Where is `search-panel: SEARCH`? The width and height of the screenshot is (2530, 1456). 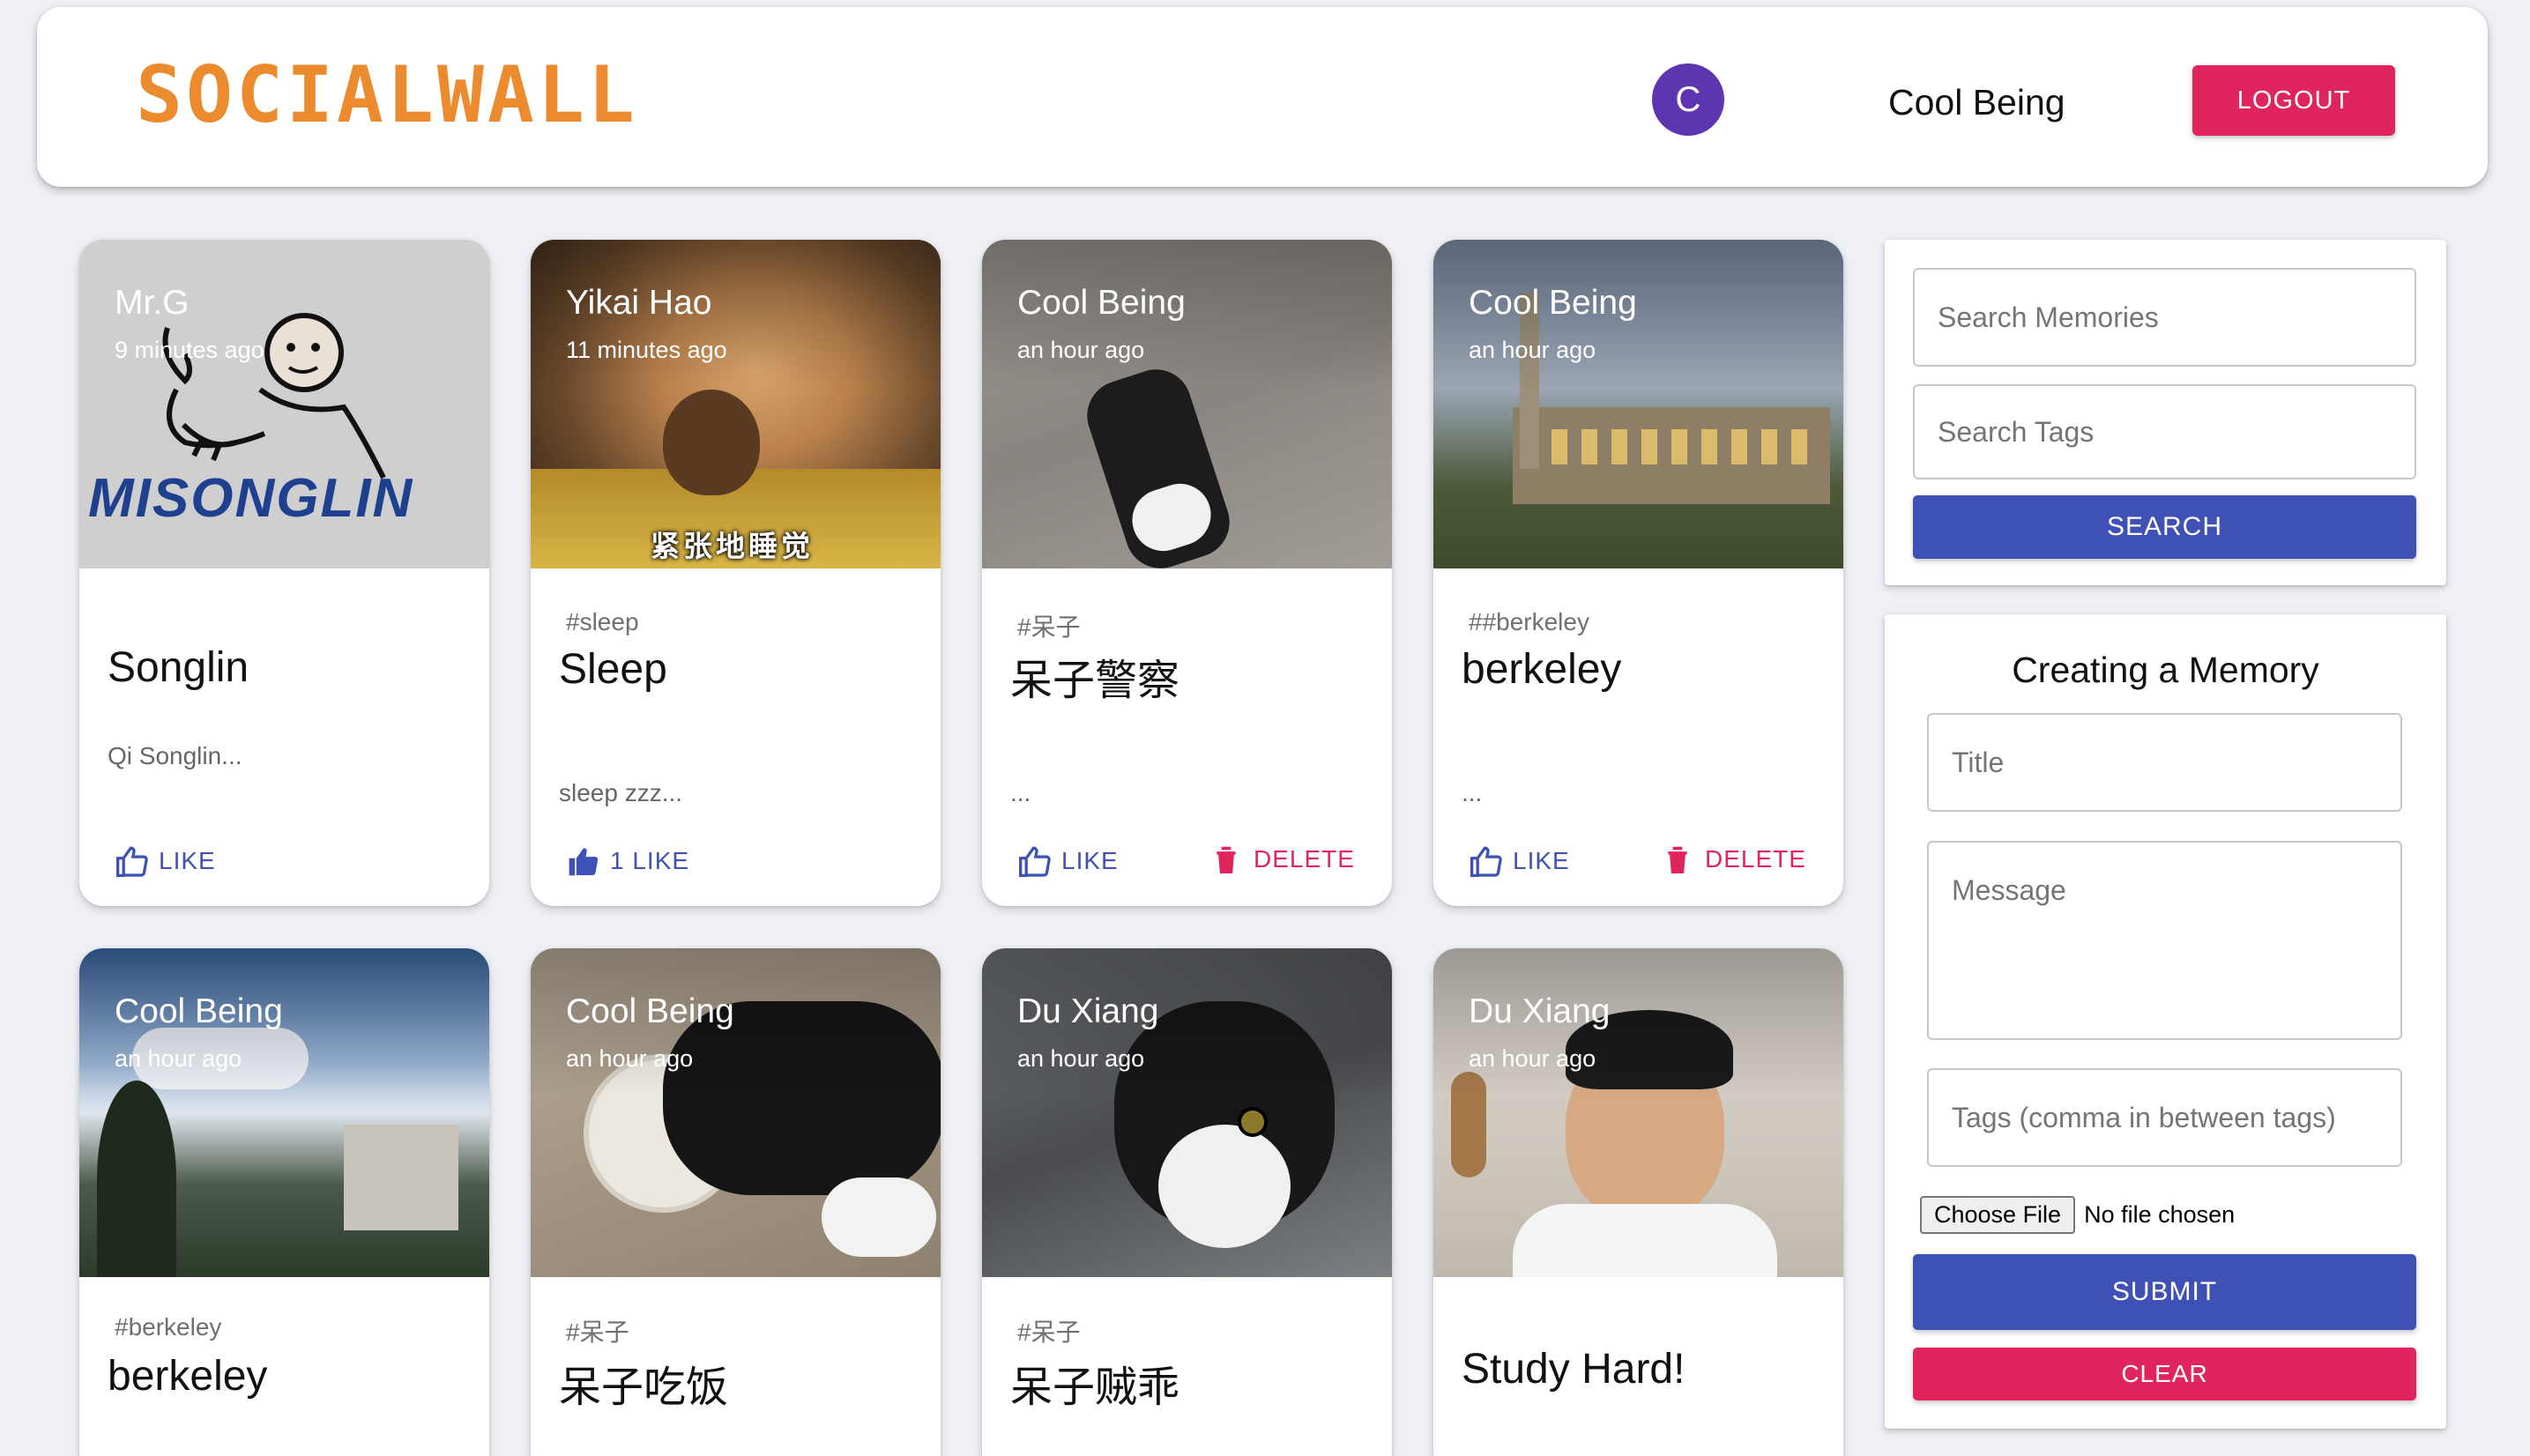
search-panel: SEARCH is located at coordinates (2165, 412).